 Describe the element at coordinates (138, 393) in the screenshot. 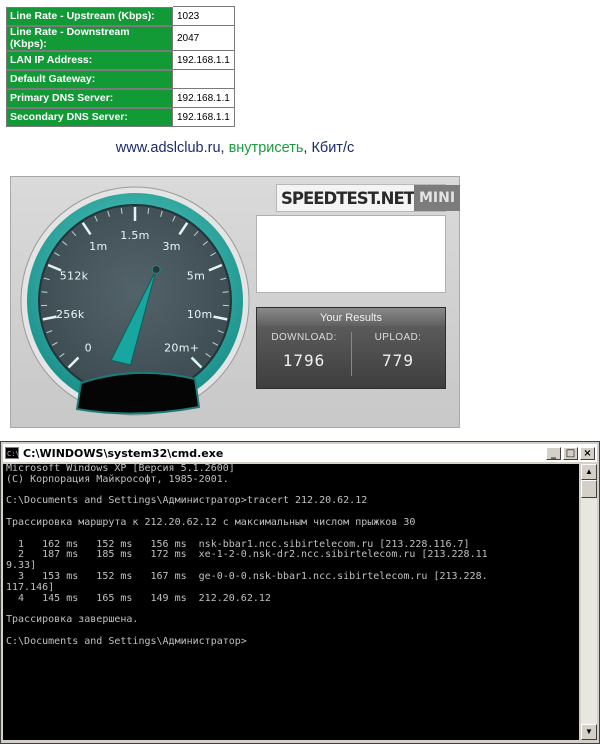

I see `gauge-readout-window` at that location.